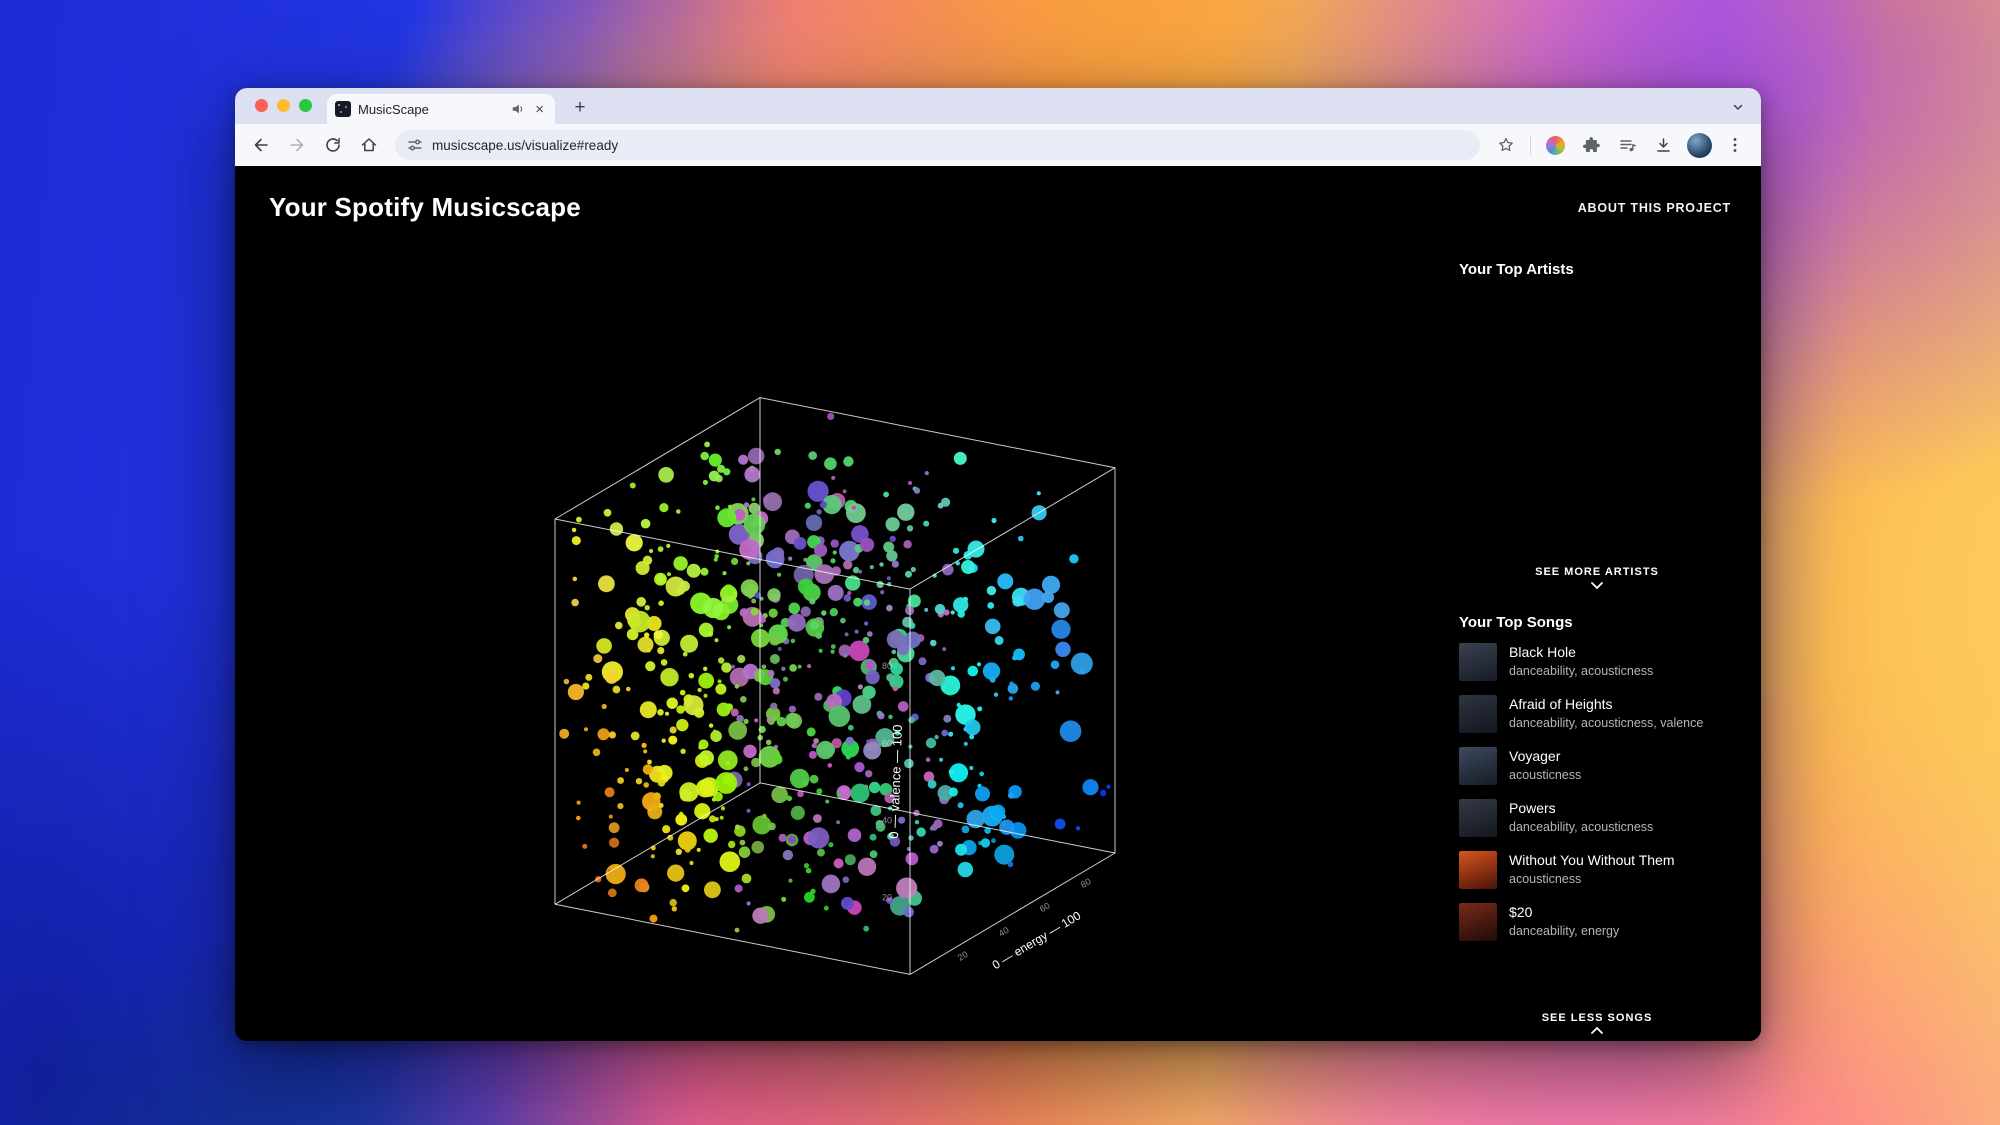 The width and height of the screenshot is (2000, 1125). I want to click on tab-search-chevron-icon, so click(1738, 107).